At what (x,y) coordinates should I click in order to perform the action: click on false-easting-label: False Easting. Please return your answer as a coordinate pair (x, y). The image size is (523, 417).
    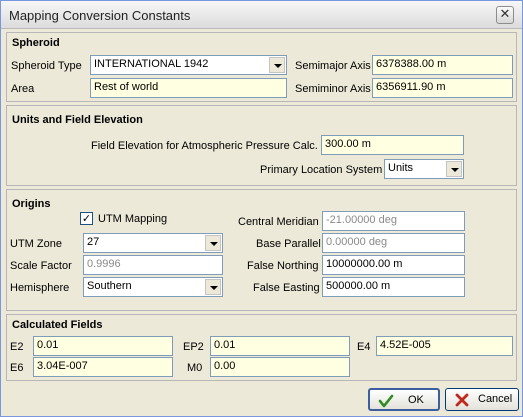
    Looking at the image, I should click on (286, 288).